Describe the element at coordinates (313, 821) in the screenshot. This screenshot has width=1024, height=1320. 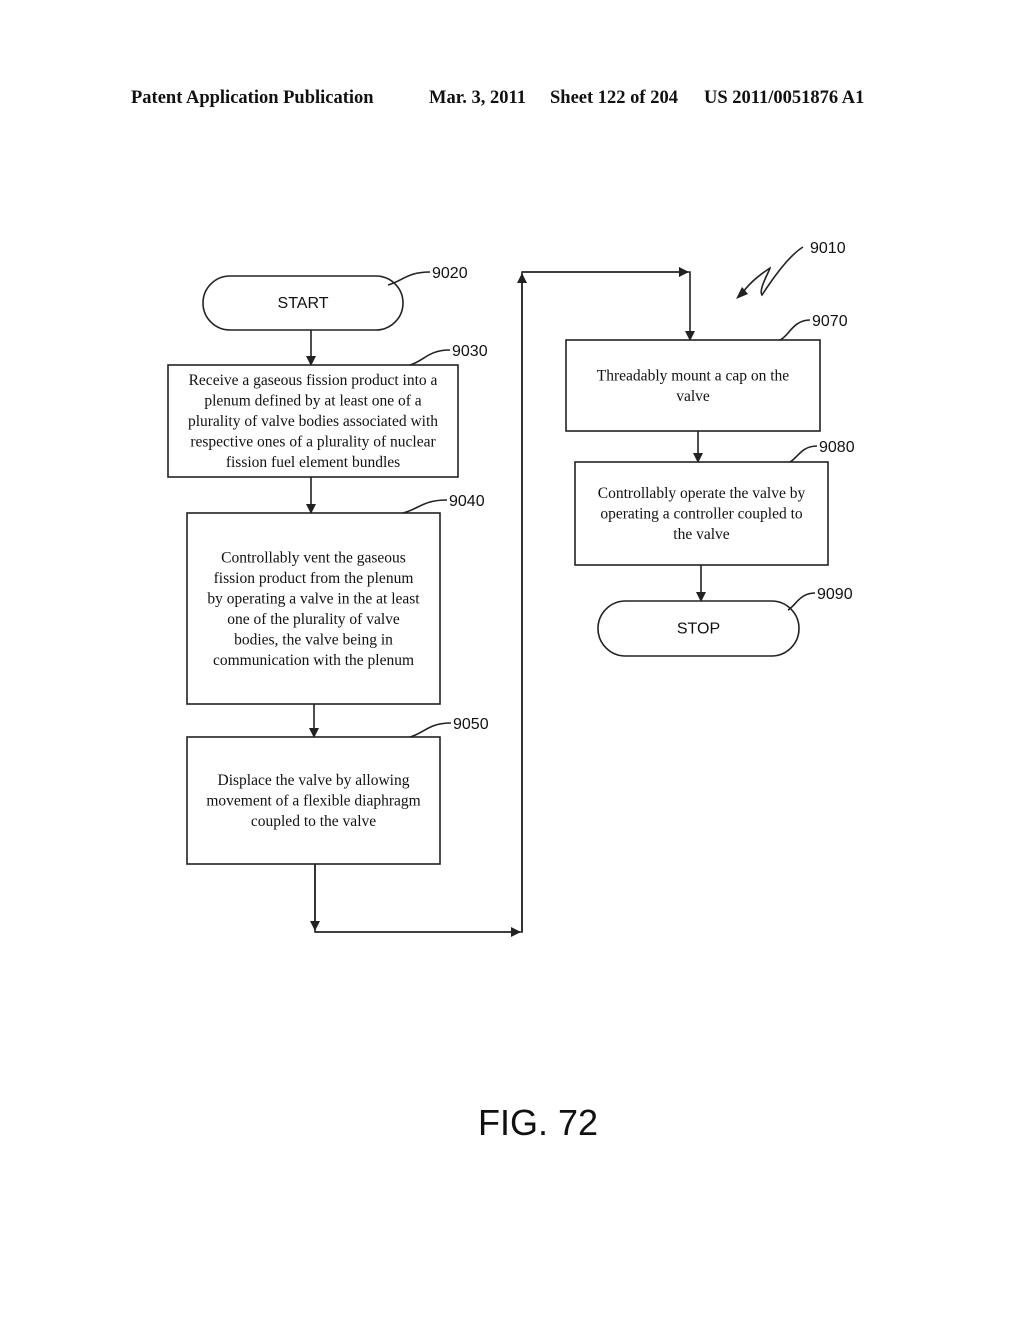
I see `node-text-line: coupled to the valve` at that location.